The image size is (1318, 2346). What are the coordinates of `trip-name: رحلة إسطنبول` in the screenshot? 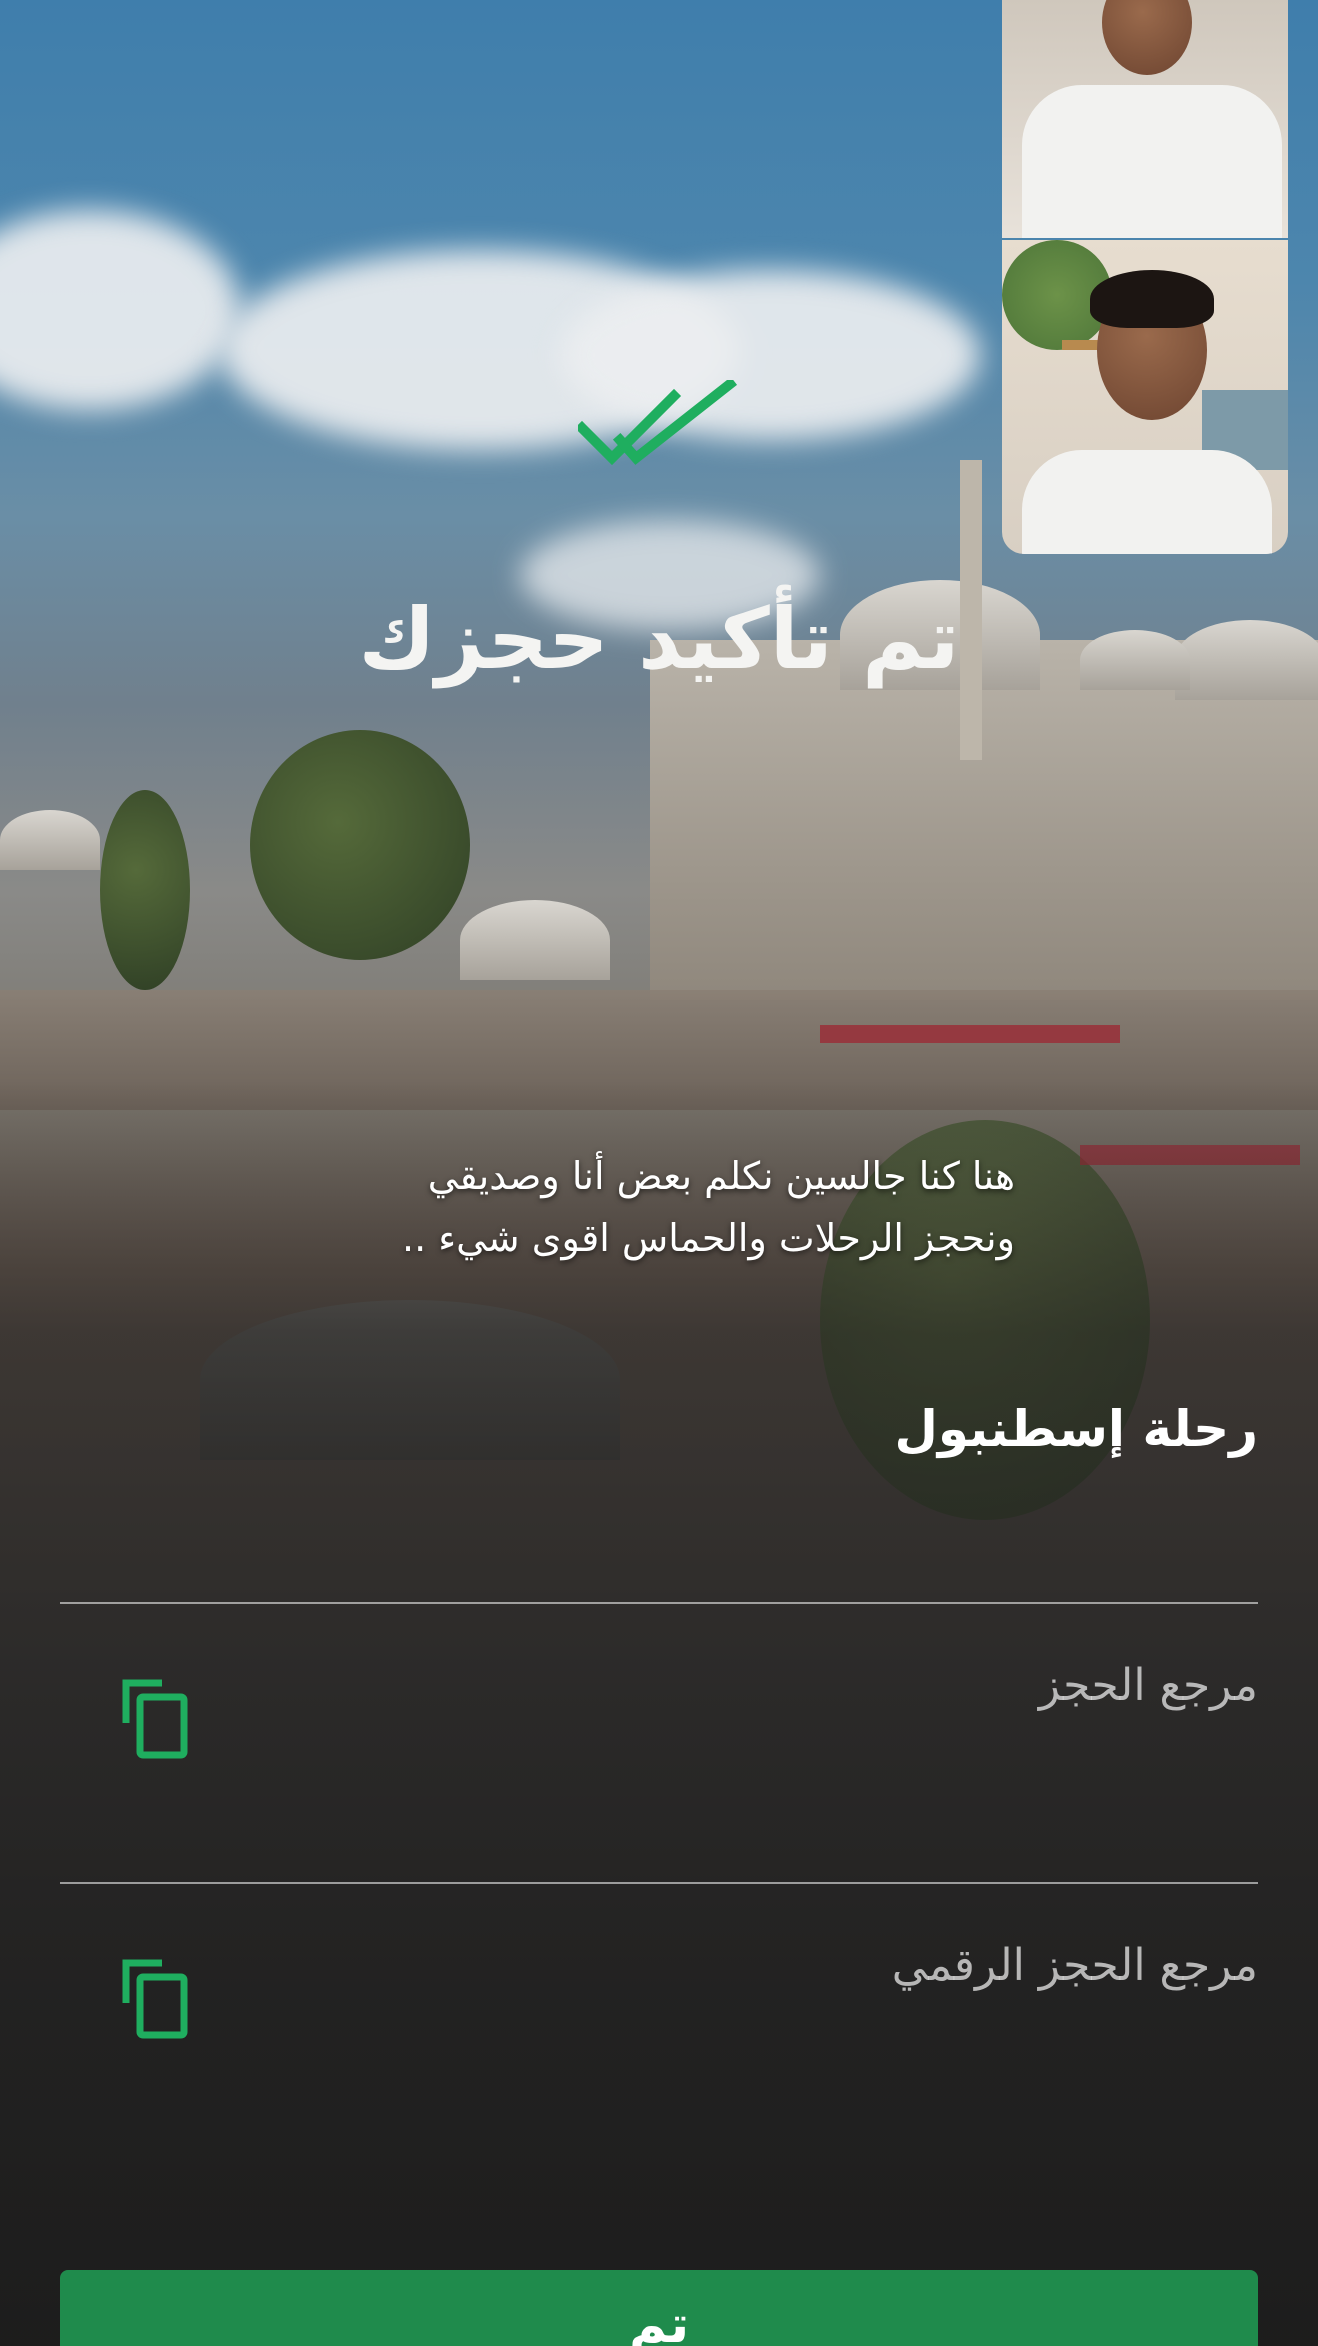 It's located at (1076, 1429).